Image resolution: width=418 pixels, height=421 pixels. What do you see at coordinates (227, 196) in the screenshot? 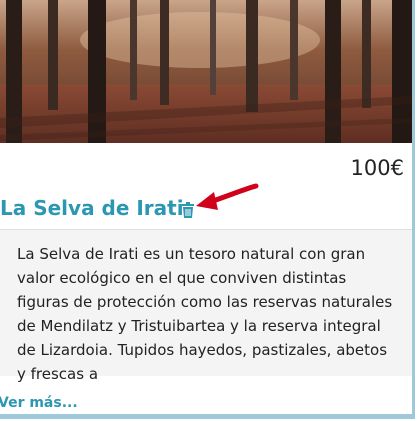
I see `red-arrow-annotation` at bounding box center [227, 196].